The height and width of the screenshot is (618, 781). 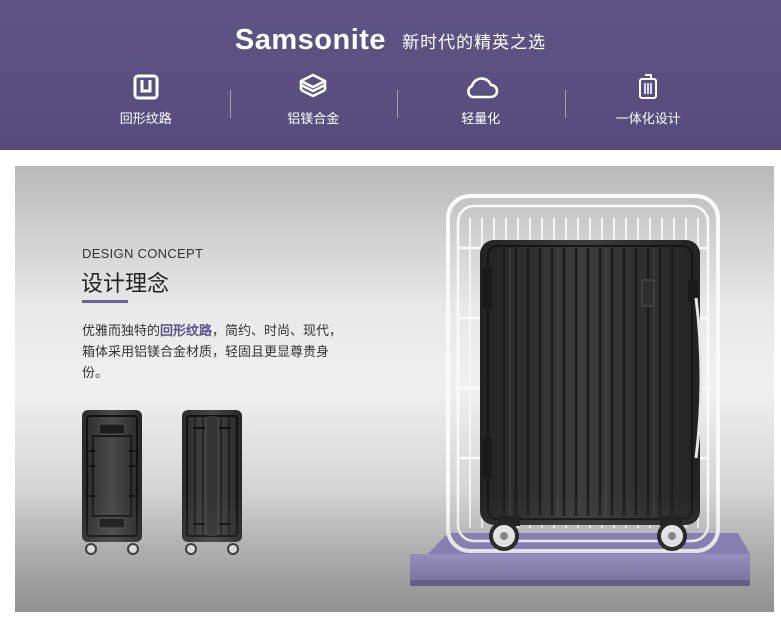 I want to click on feature-integrated-design: 一体化设计, so click(x=648, y=99).